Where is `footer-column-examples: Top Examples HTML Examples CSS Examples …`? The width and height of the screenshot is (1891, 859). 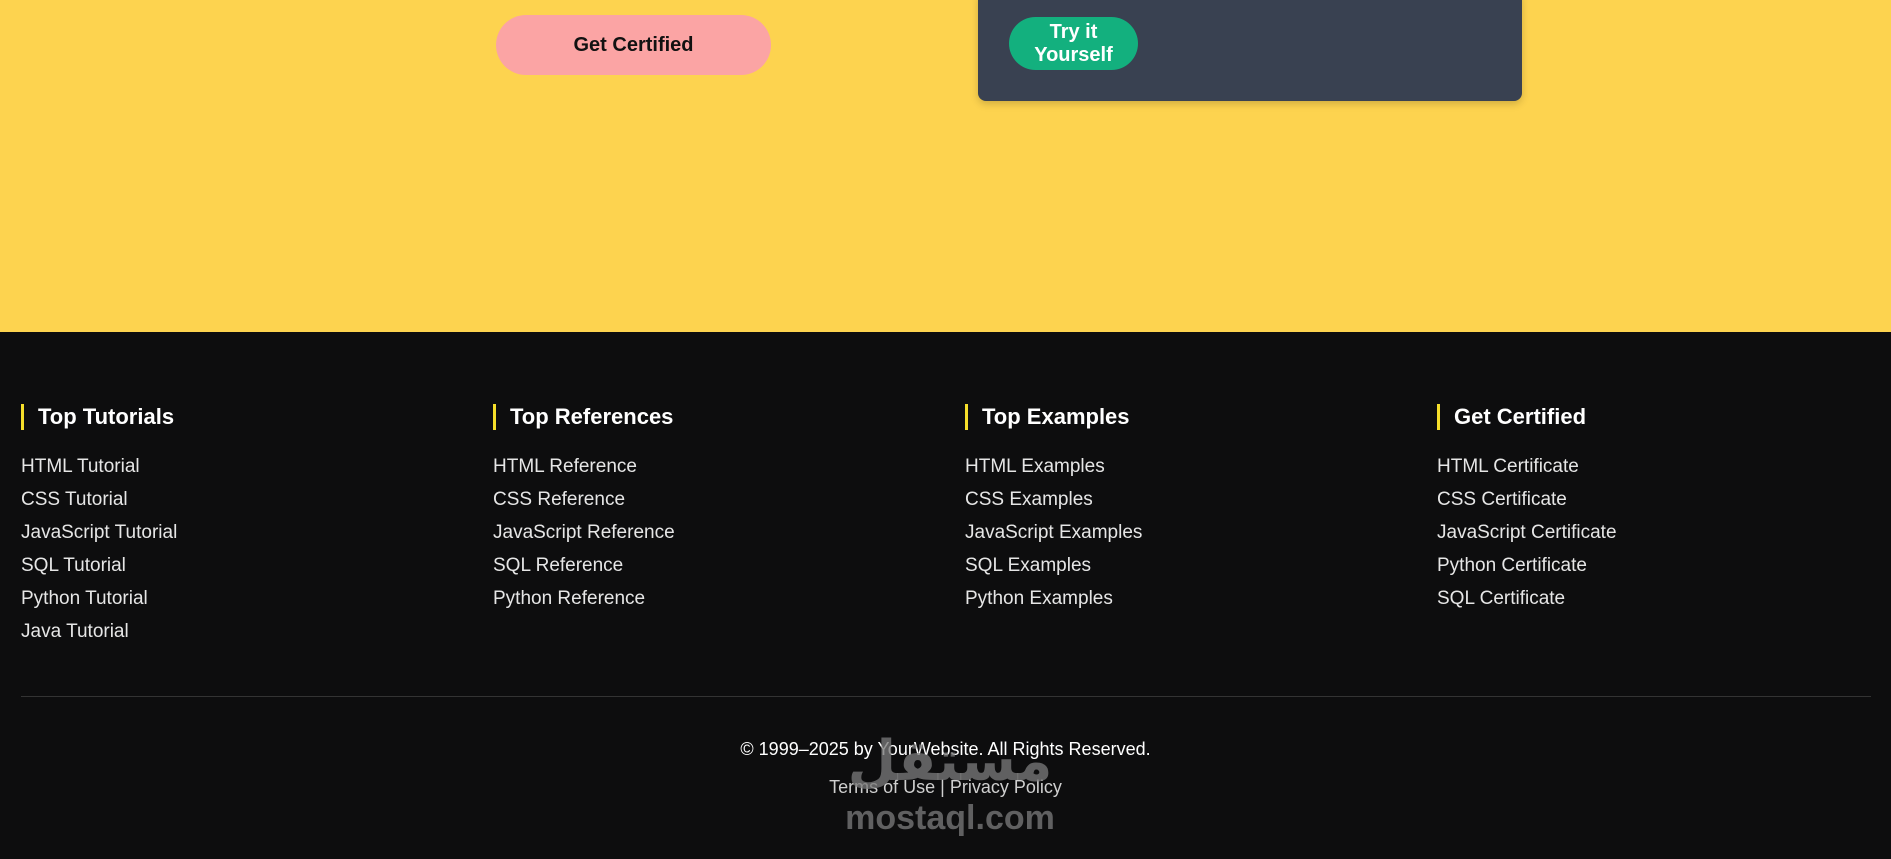
footer-column-examples: Top Examples HTML Examples CSS Examples … is located at coordinates (1185, 509).